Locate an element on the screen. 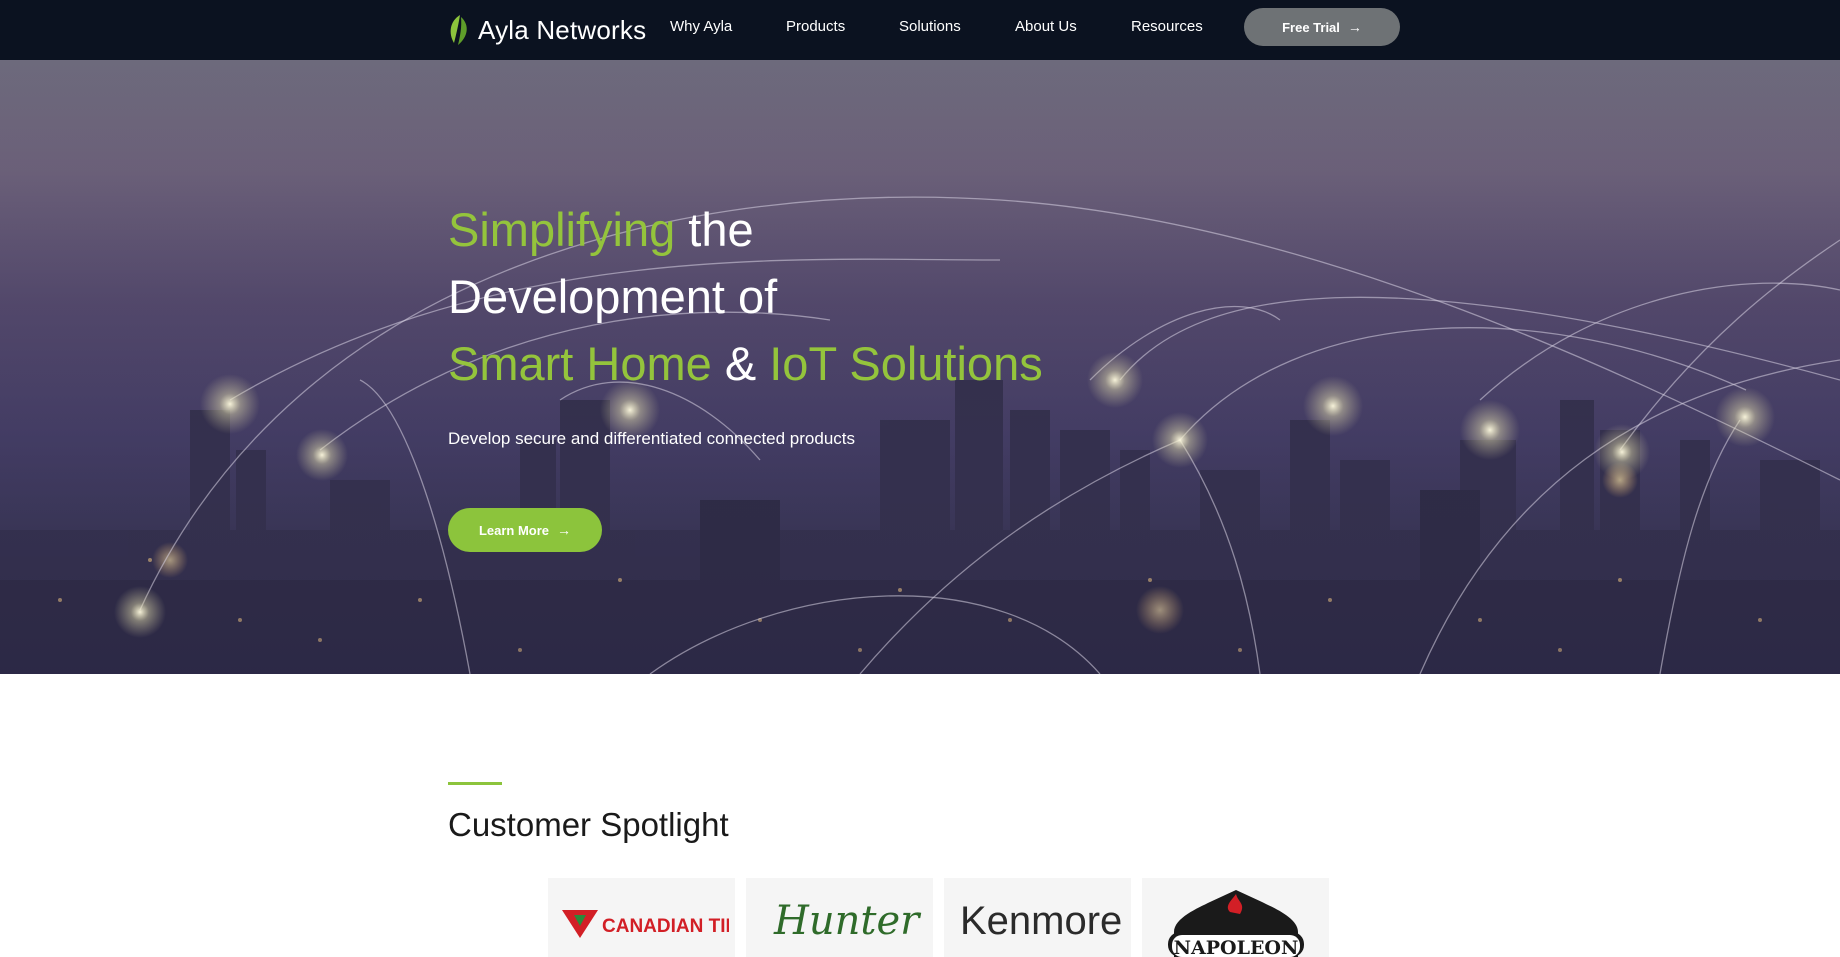 The height and width of the screenshot is (957, 1840). customer-logos: CANADIAN TIRE Hunter Kenmore NAPOLEON is located at coordinates (939, 917).